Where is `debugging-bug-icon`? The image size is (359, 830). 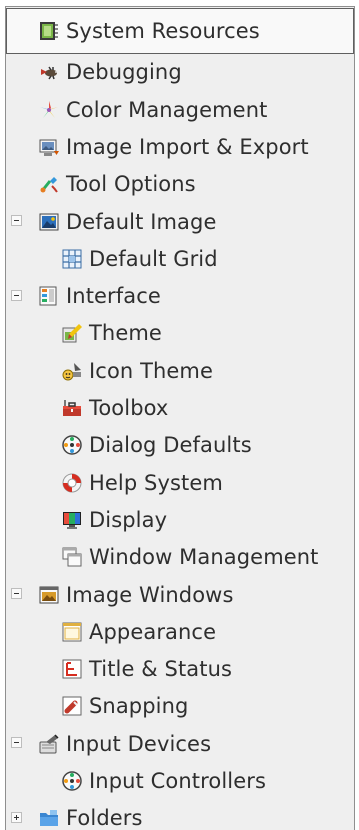
debugging-bug-icon is located at coordinates (49, 72).